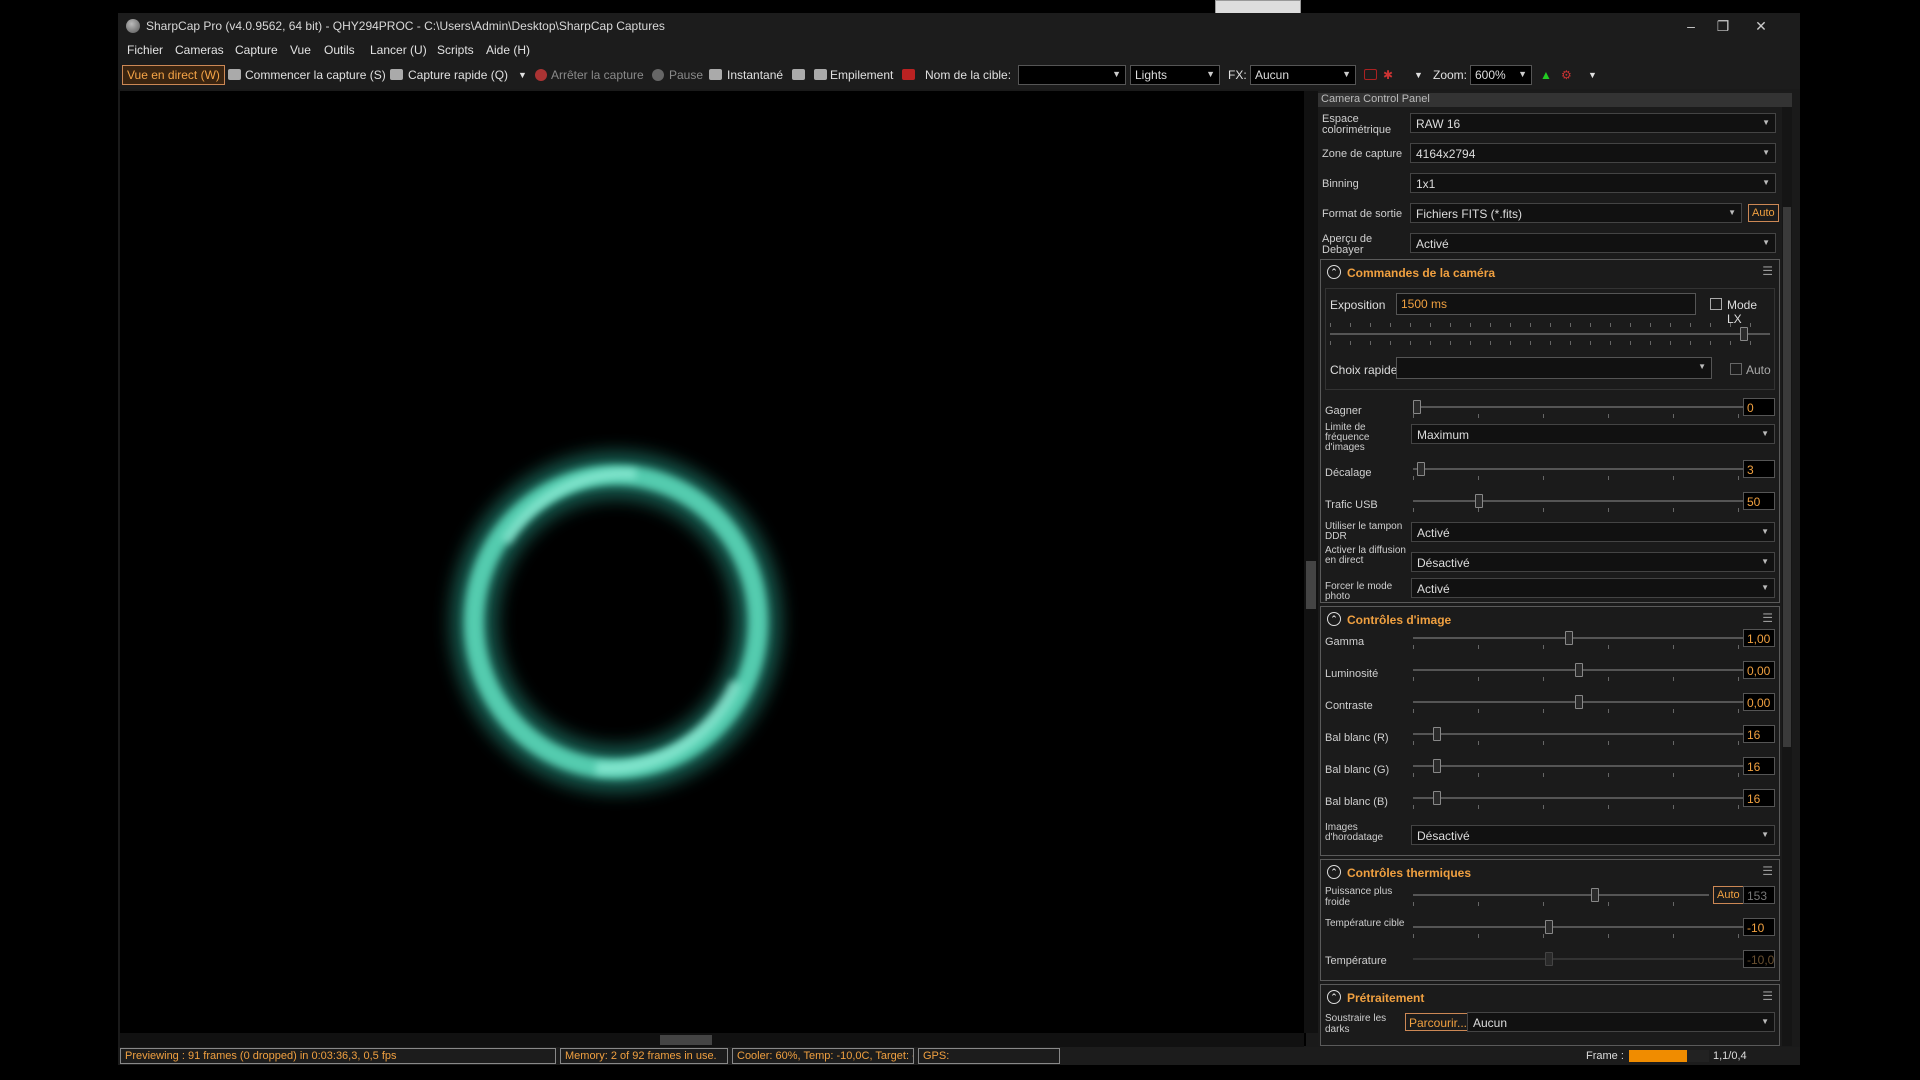 This screenshot has width=1920, height=1080. Describe the element at coordinates (199, 50) in the screenshot. I see `menu-cameras: Cameras` at that location.